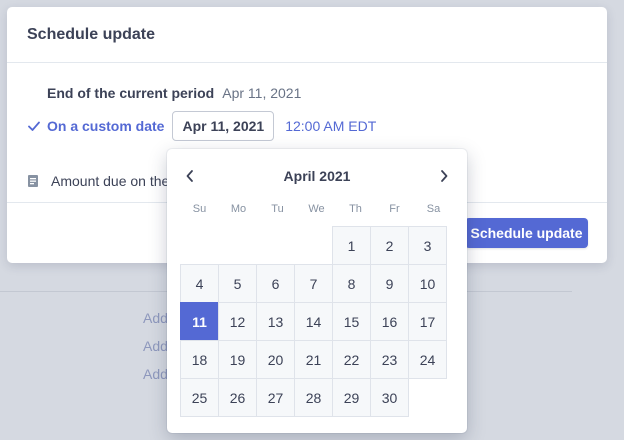 This screenshot has height=440, width=624. I want to click on weekday-label: We, so click(316, 209).